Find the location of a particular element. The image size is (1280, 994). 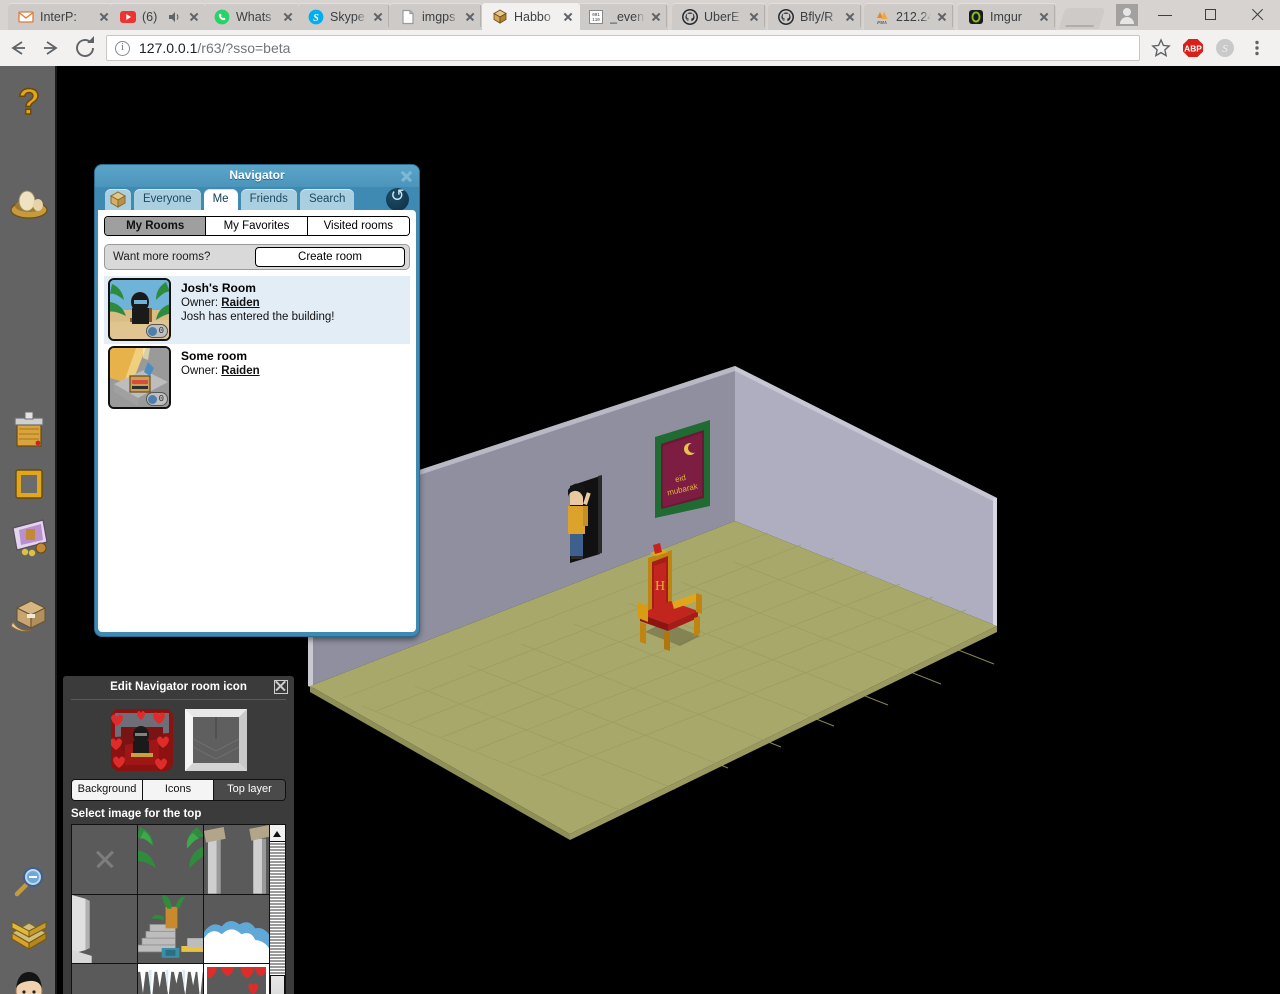

back-icon is located at coordinates (17, 48).